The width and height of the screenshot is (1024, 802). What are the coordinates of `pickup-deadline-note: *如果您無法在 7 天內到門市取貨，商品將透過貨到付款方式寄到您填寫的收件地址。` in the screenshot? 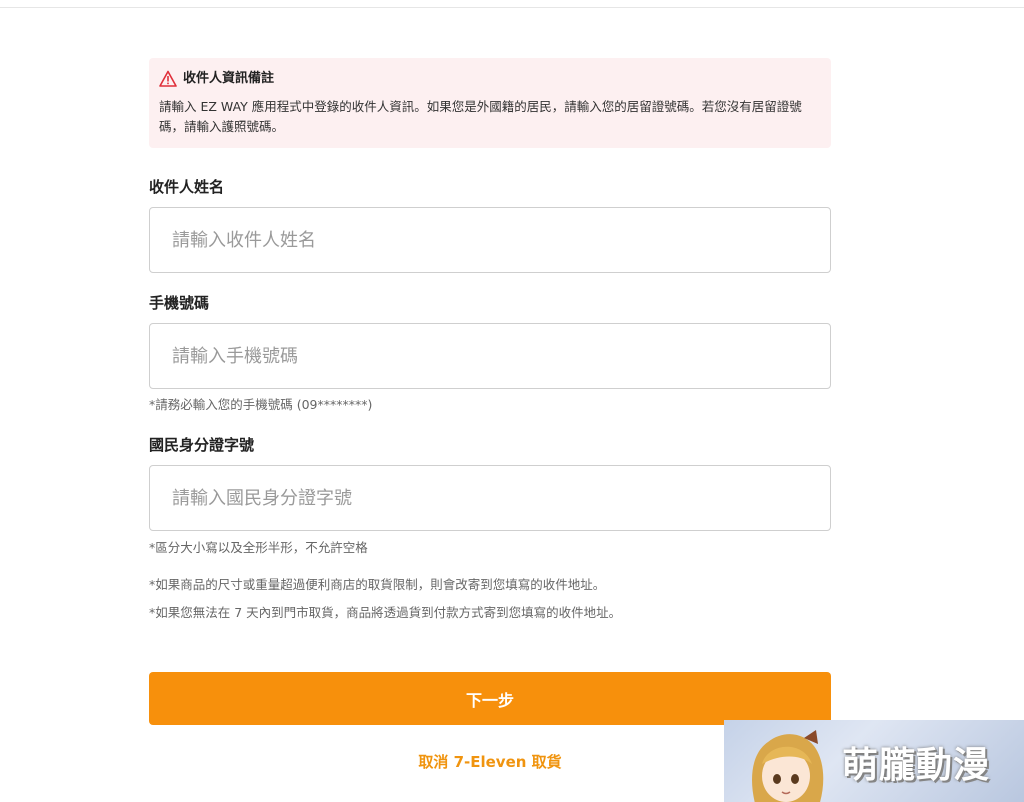 It's located at (385, 612).